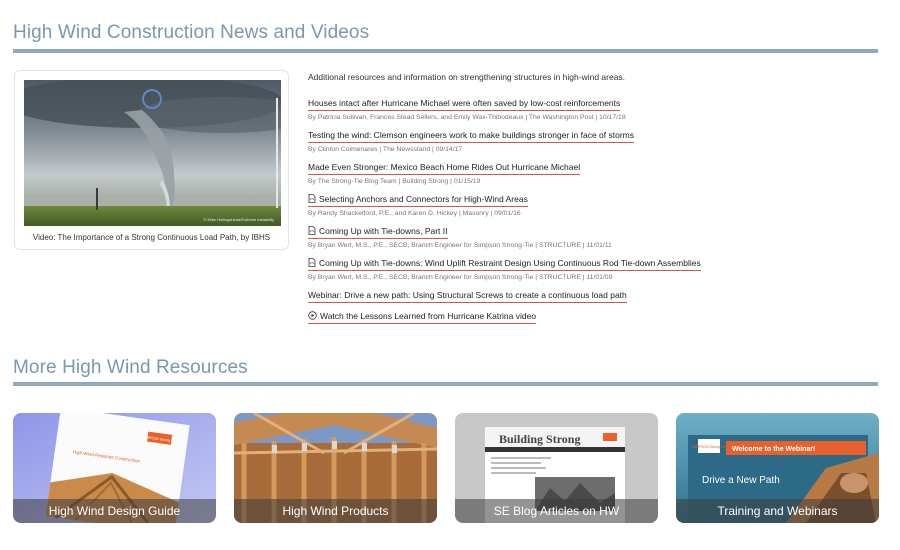  Describe the element at coordinates (556, 468) in the screenshot. I see `tile-se-blog-articles: Building Strong SE Blog Articles on HW` at that location.